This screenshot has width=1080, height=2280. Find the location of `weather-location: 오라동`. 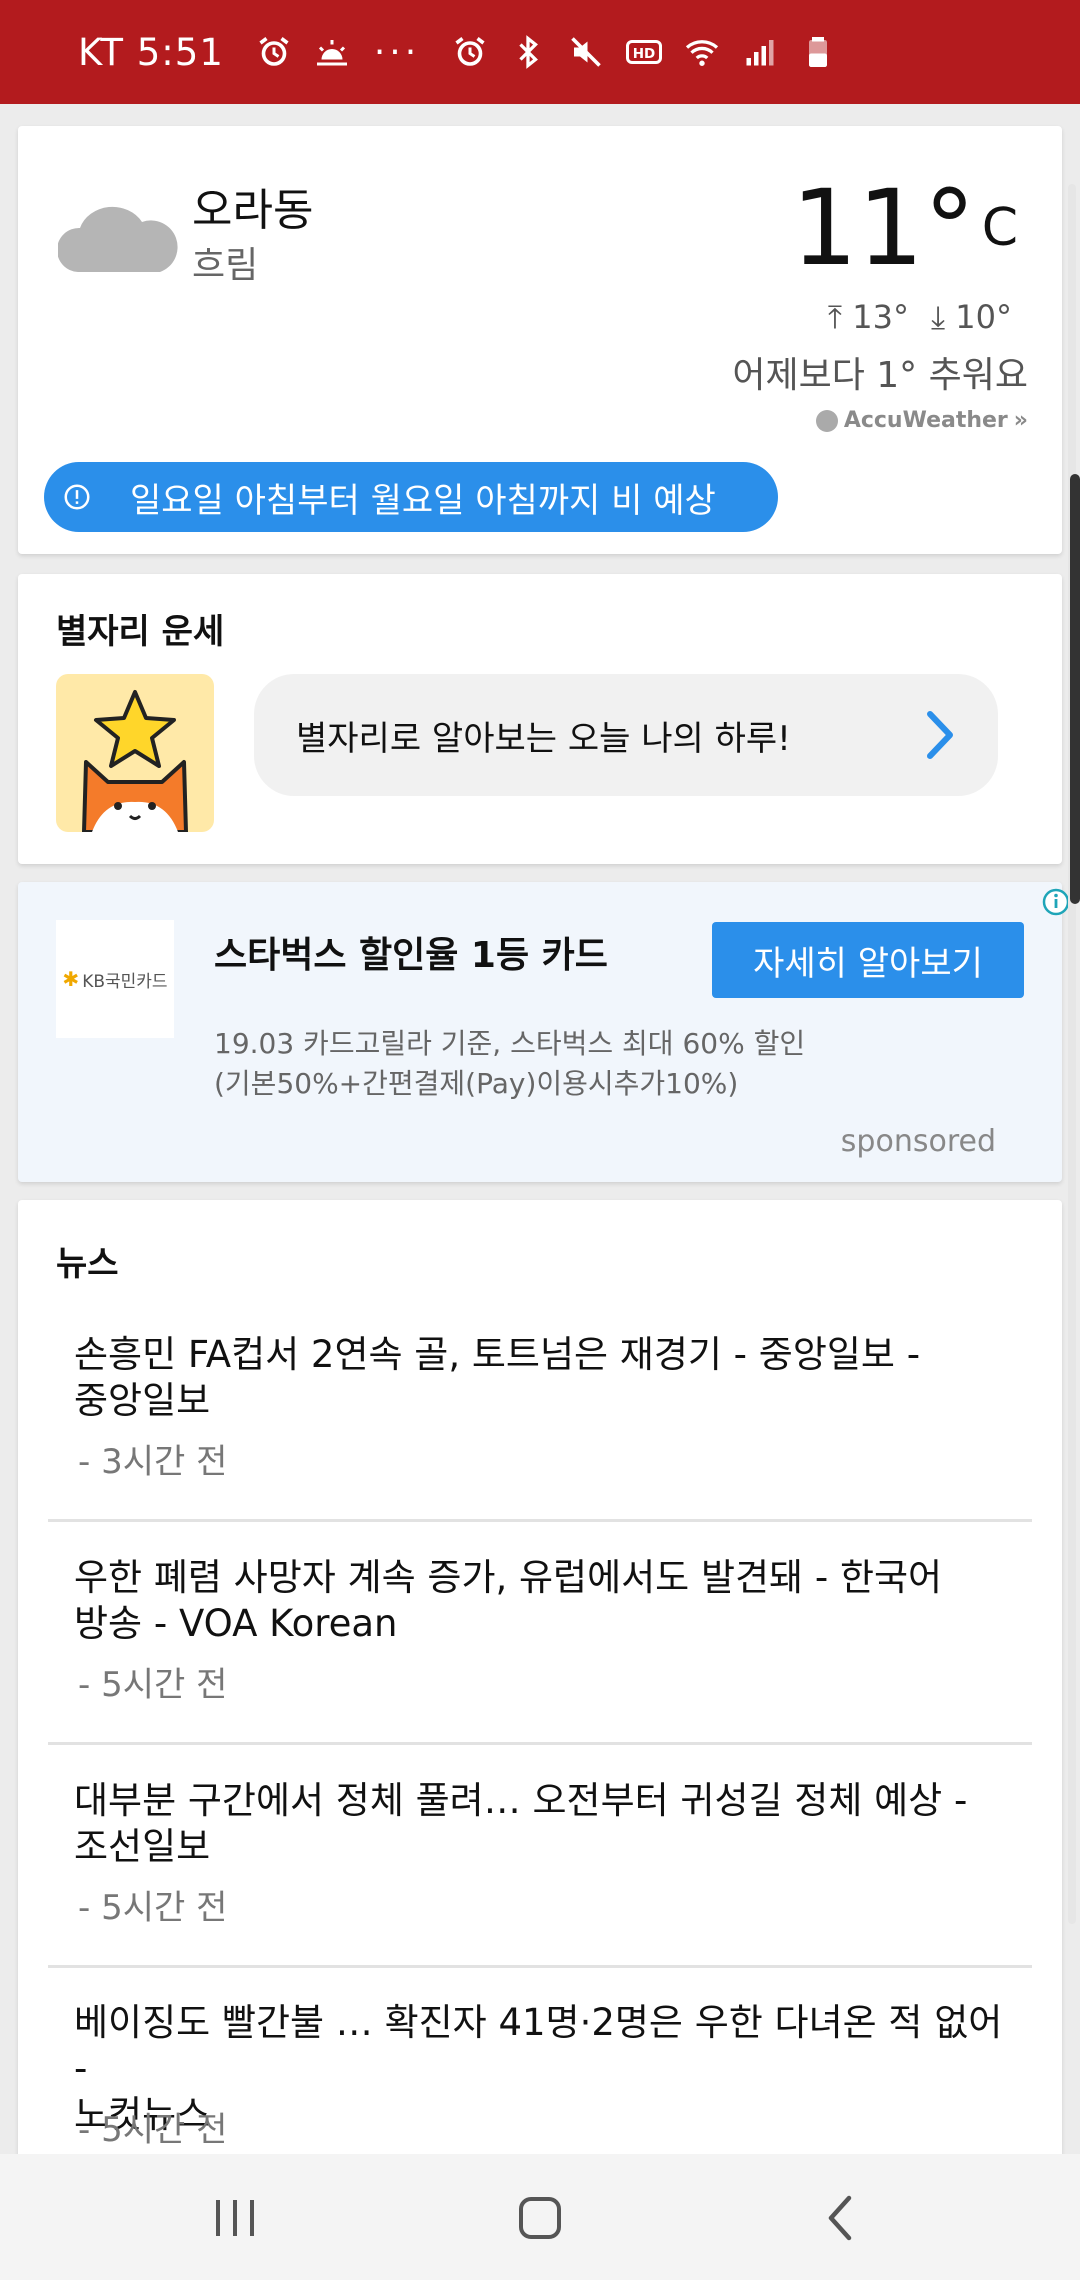

weather-location: 오라동 is located at coordinates (253, 210).